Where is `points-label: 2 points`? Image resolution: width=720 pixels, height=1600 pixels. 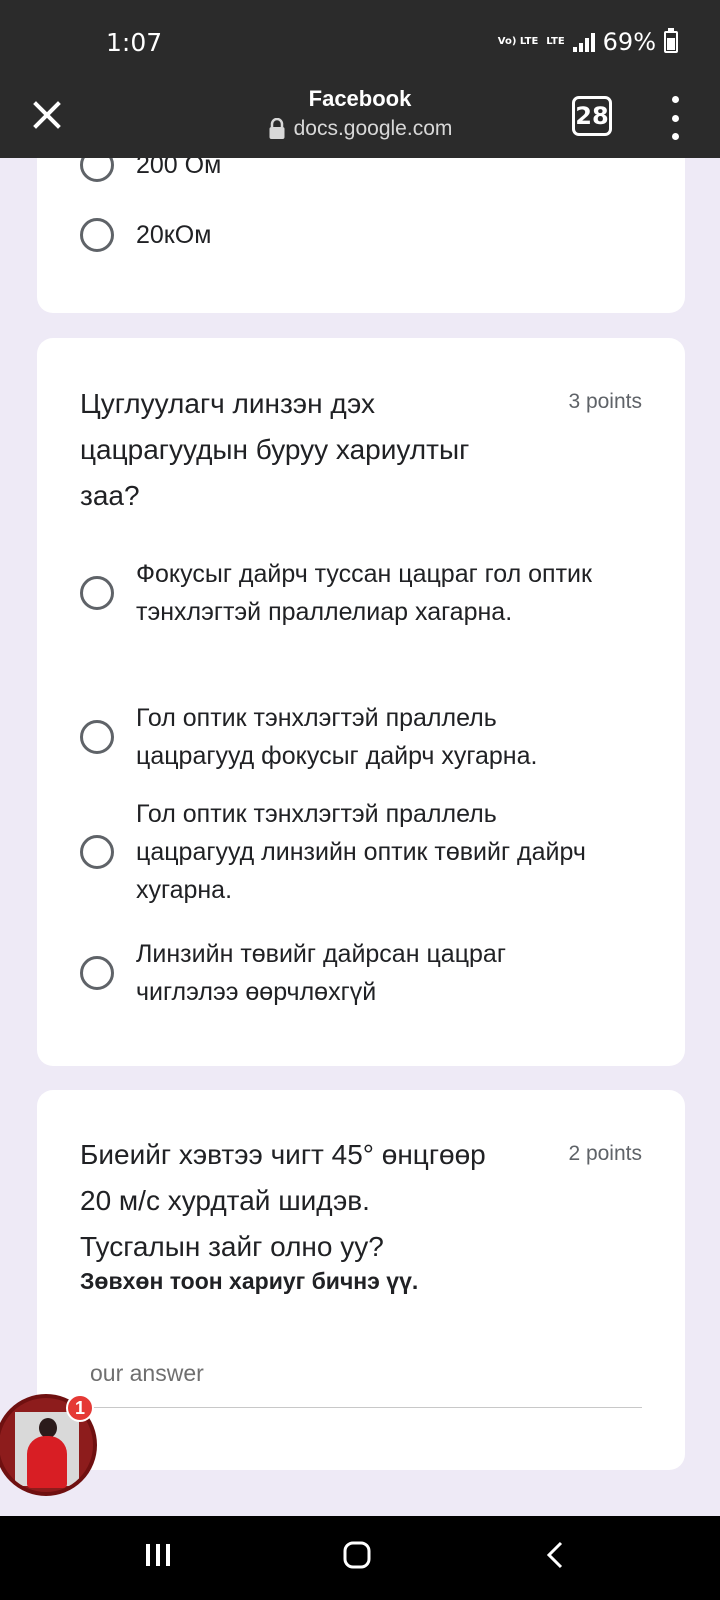 points-label: 2 points is located at coordinates (605, 1153).